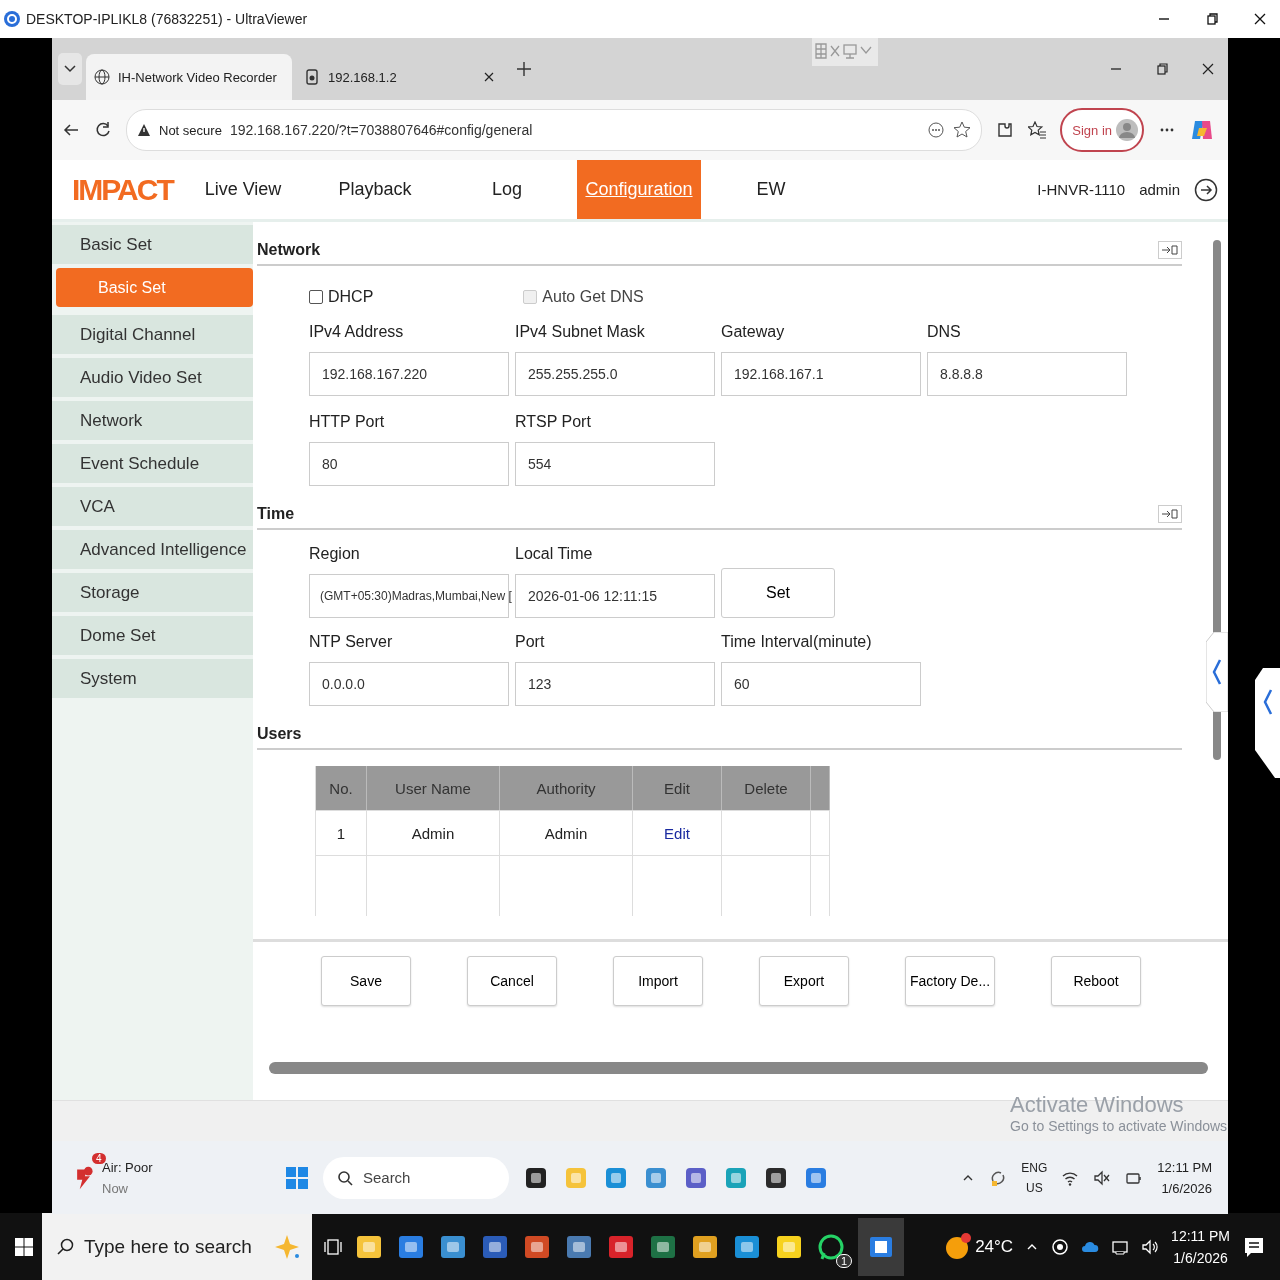  I want to click on region-indicator: US, so click(1034, 1187).